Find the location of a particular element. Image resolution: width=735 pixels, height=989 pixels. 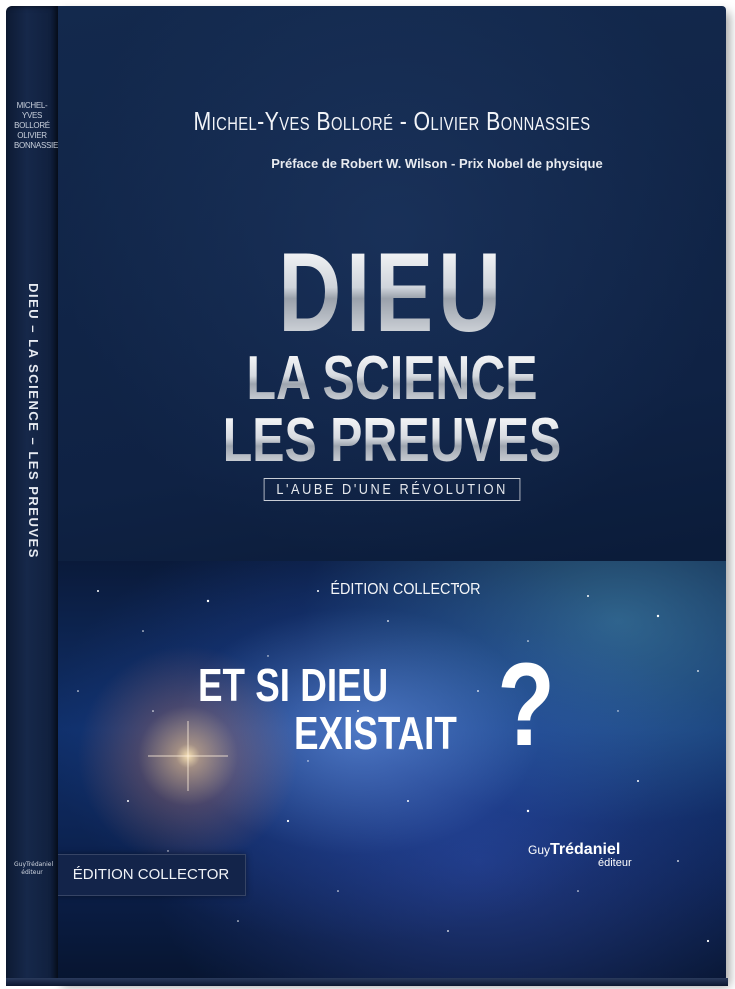

edition-collector-band: ÉDITION COLLECTOR is located at coordinates (152, 875).